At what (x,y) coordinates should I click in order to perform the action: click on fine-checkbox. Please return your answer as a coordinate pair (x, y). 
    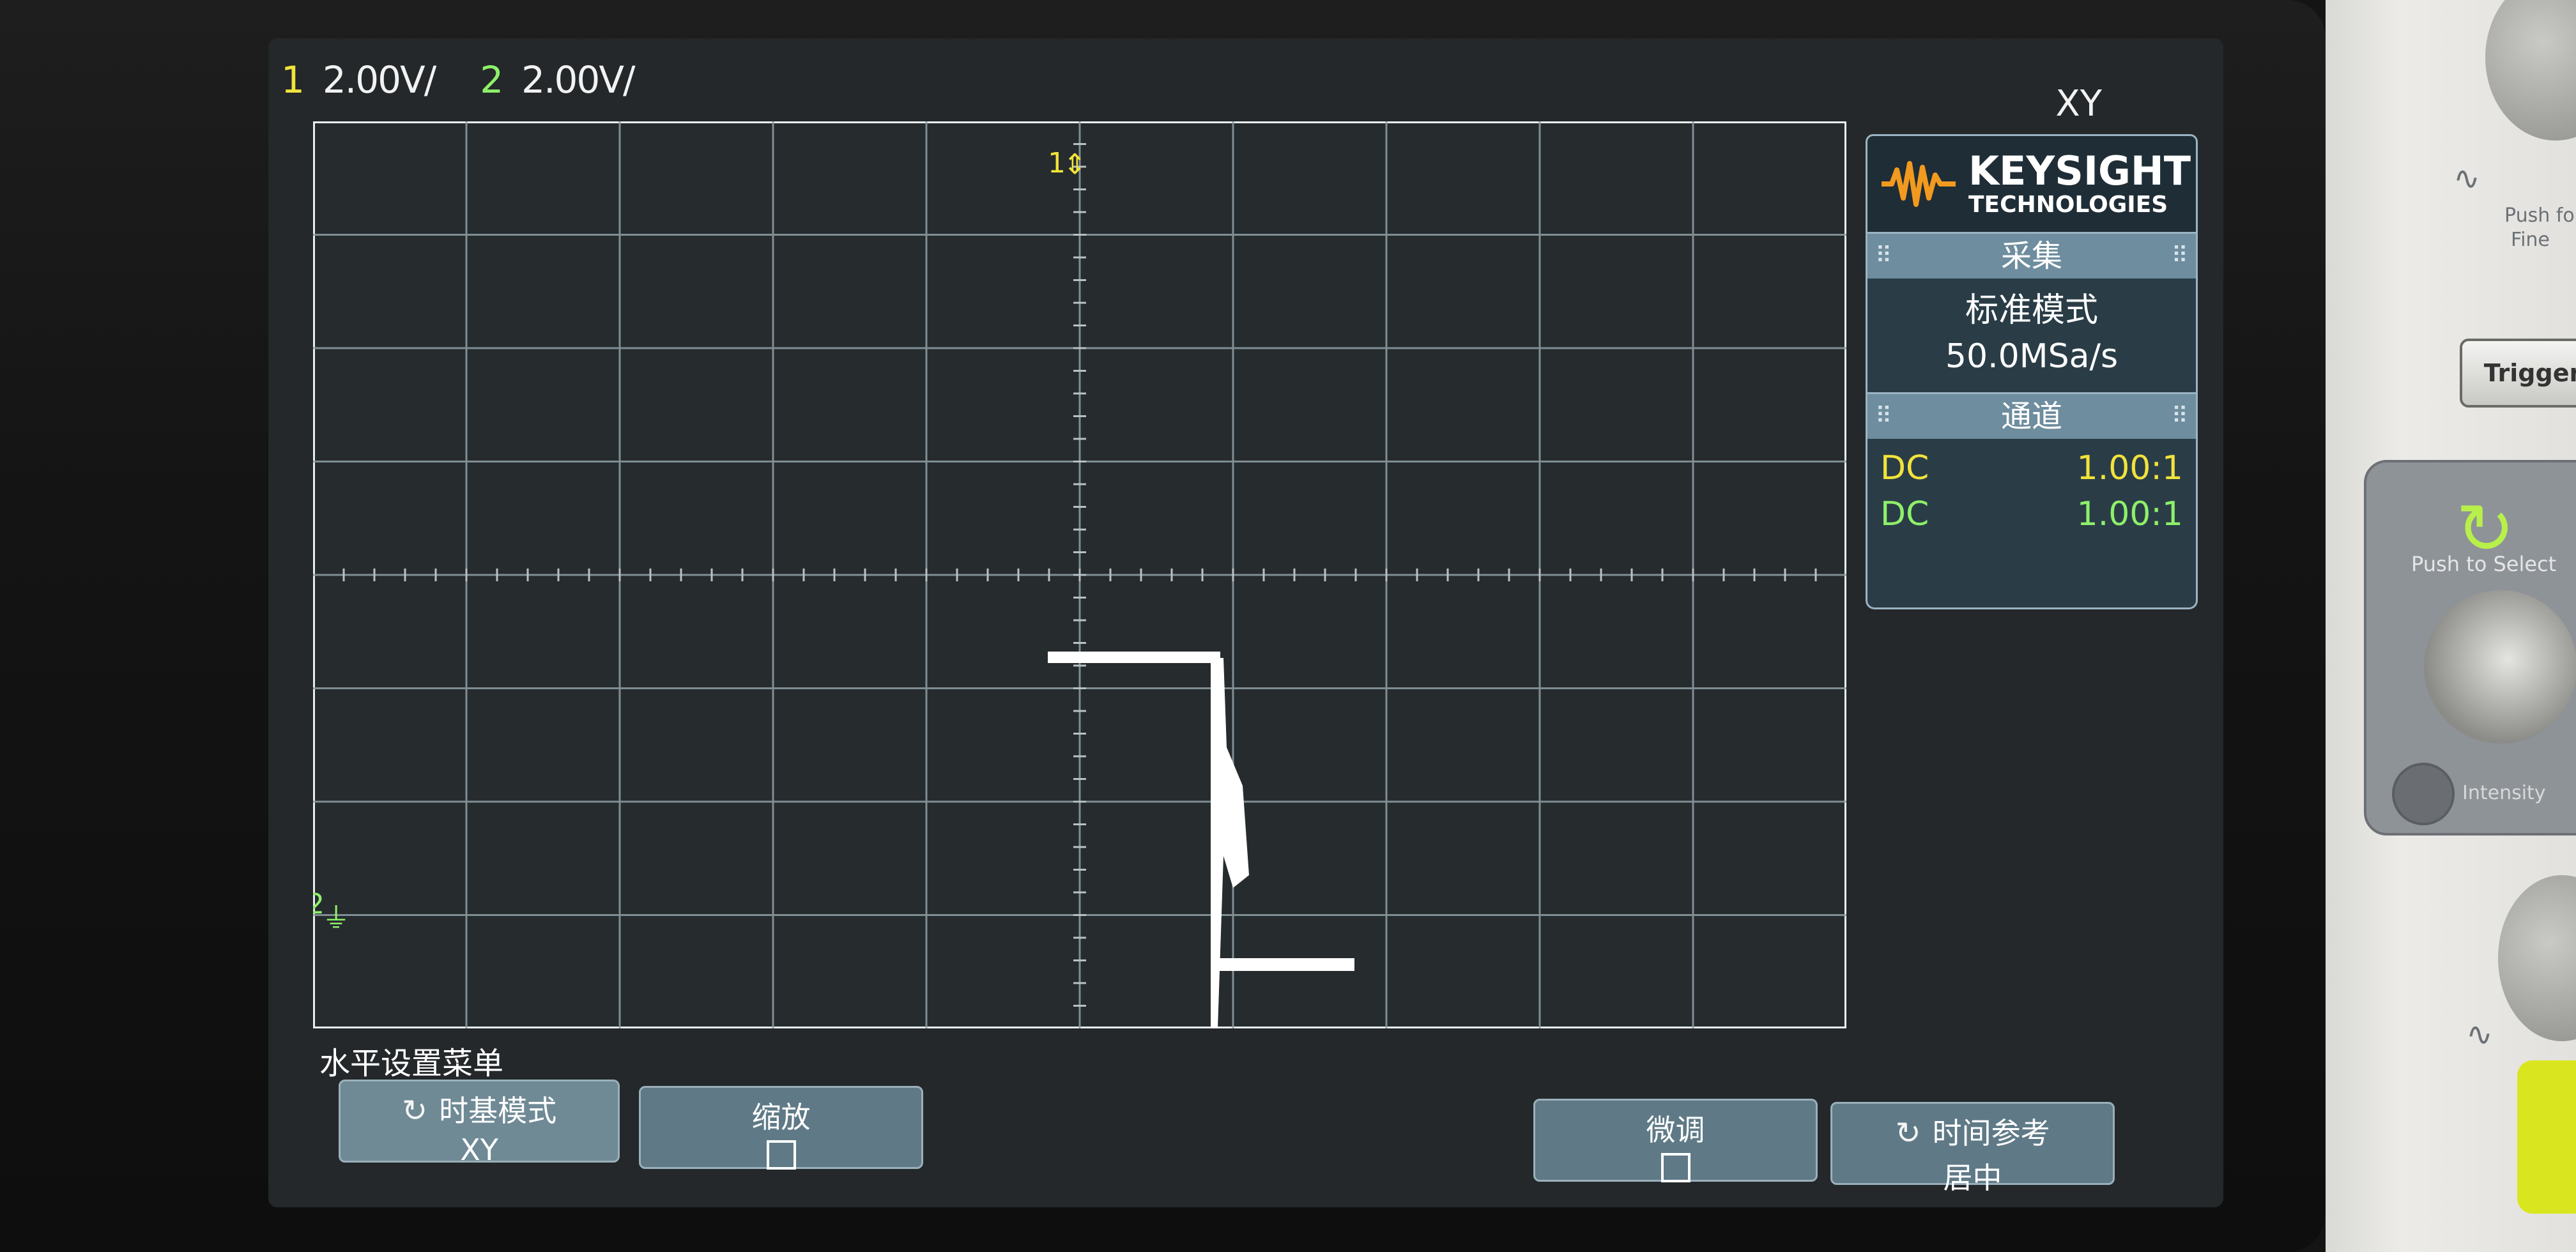
    Looking at the image, I should click on (1675, 1167).